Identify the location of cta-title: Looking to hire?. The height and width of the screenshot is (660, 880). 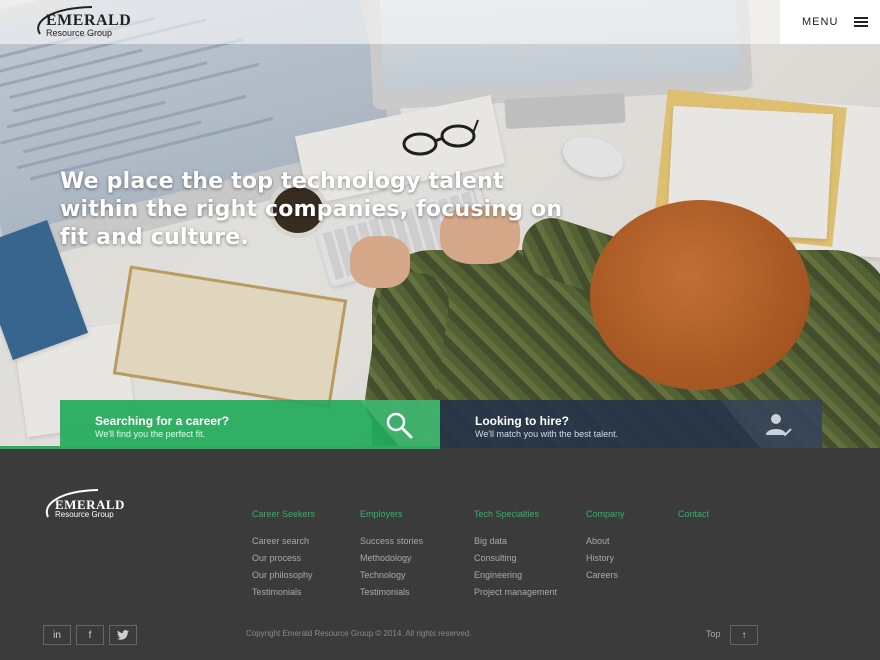
(522, 421).